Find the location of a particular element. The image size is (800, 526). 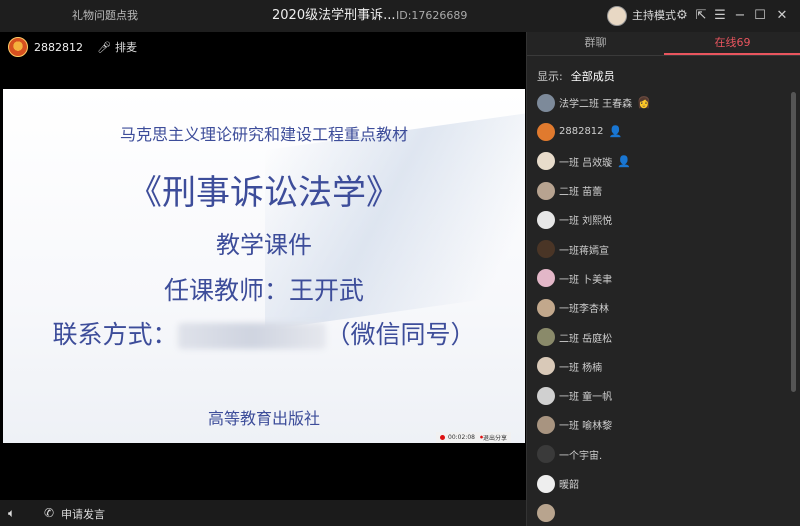

member-row is located at coordinates (660, 512).